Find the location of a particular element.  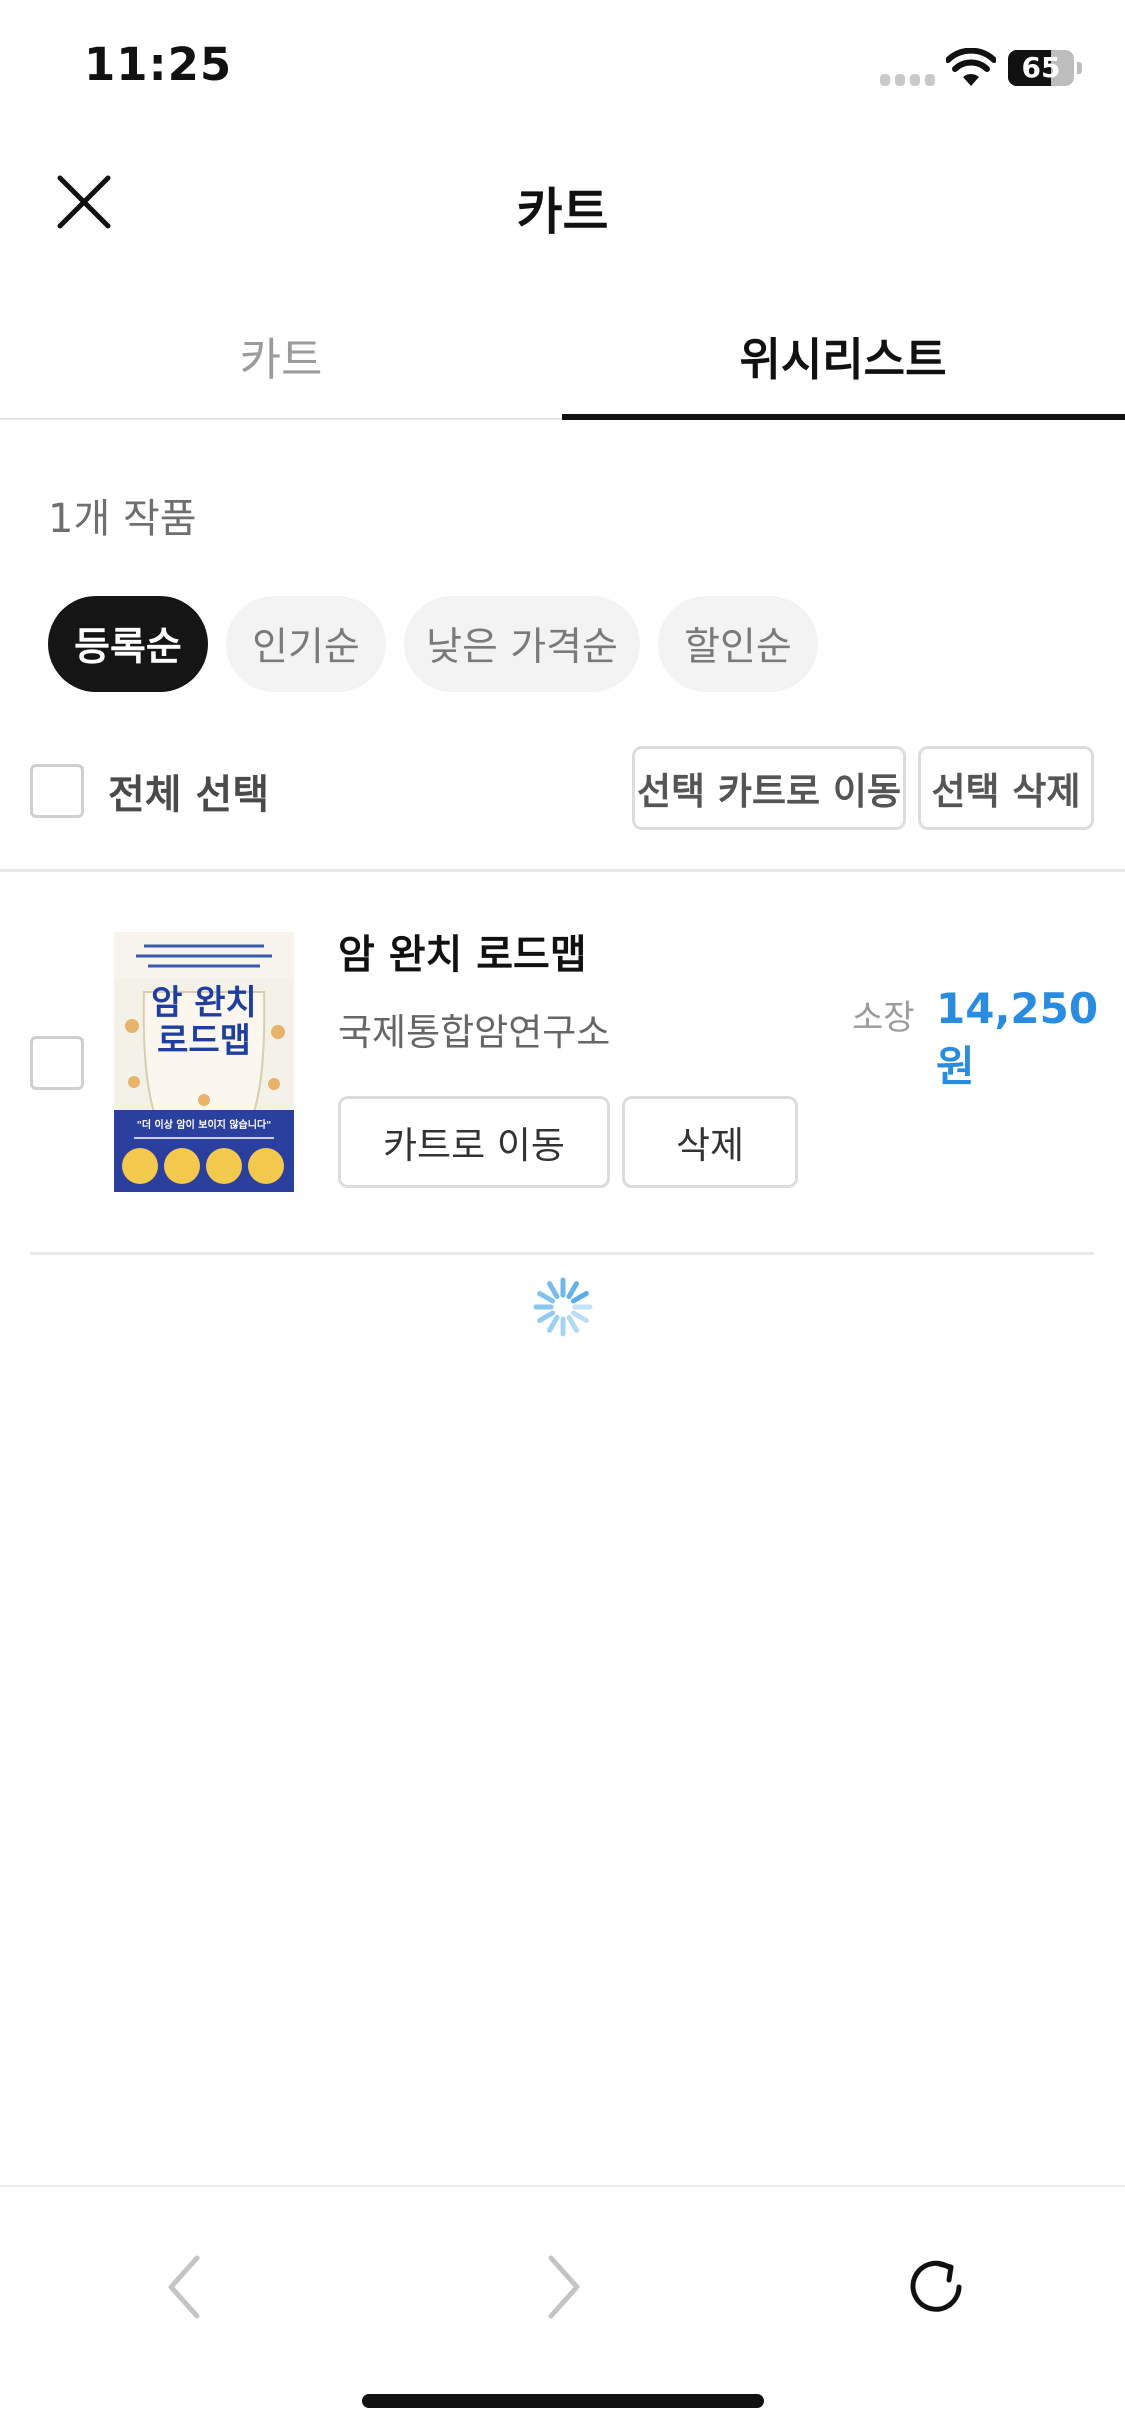

active-tab-indicator is located at coordinates (843, 417).